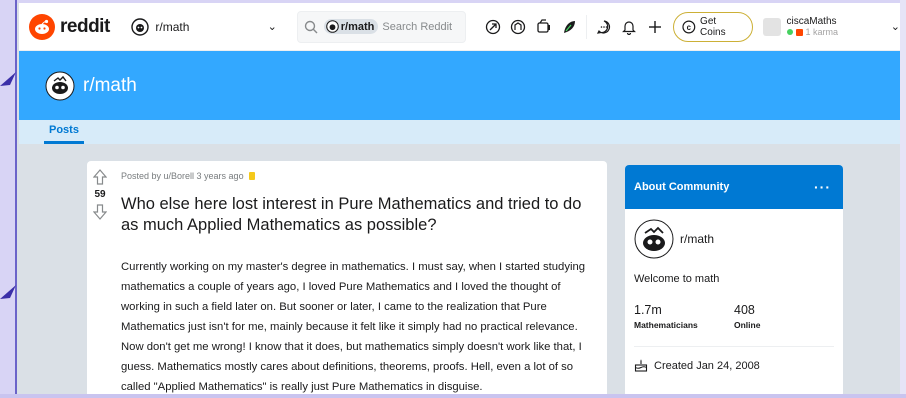 This screenshot has width=906, height=398. What do you see at coordinates (654, 27) in the screenshot?
I see `plus-icon` at bounding box center [654, 27].